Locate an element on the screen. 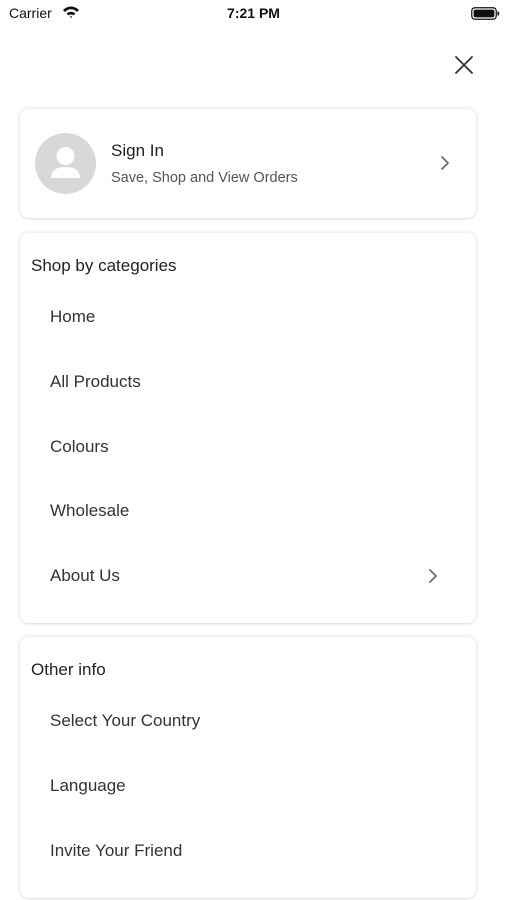 The height and width of the screenshot is (900, 507). user-placeholder-icon is located at coordinates (65, 162).